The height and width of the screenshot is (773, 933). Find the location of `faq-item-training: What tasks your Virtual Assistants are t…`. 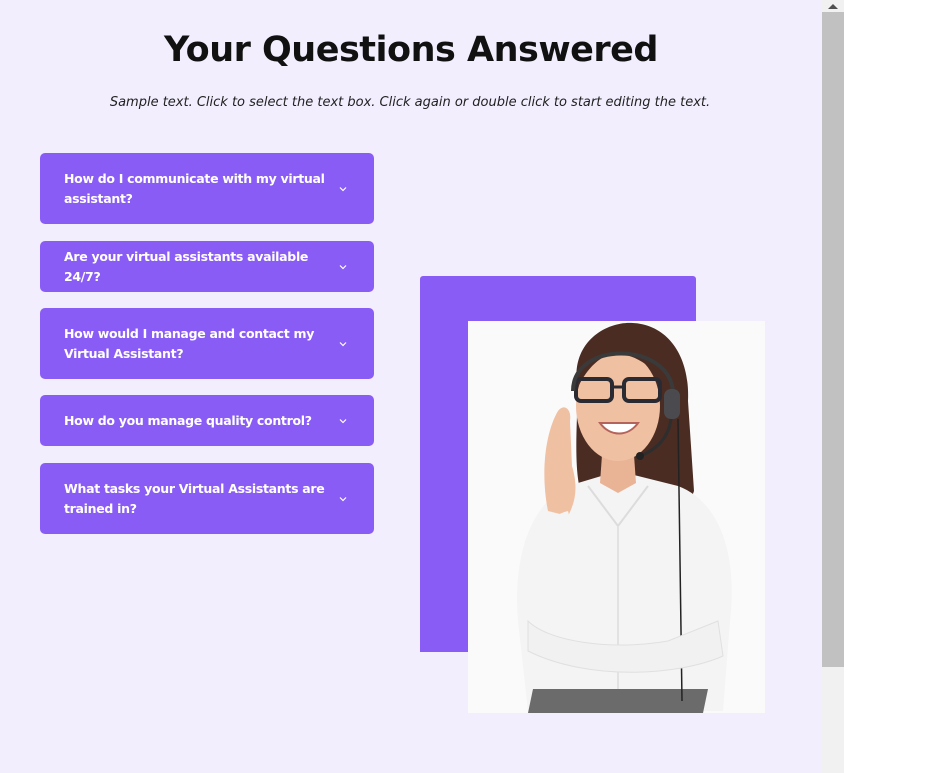

faq-item-training: What tasks your Virtual Assistants are t… is located at coordinates (207, 498).